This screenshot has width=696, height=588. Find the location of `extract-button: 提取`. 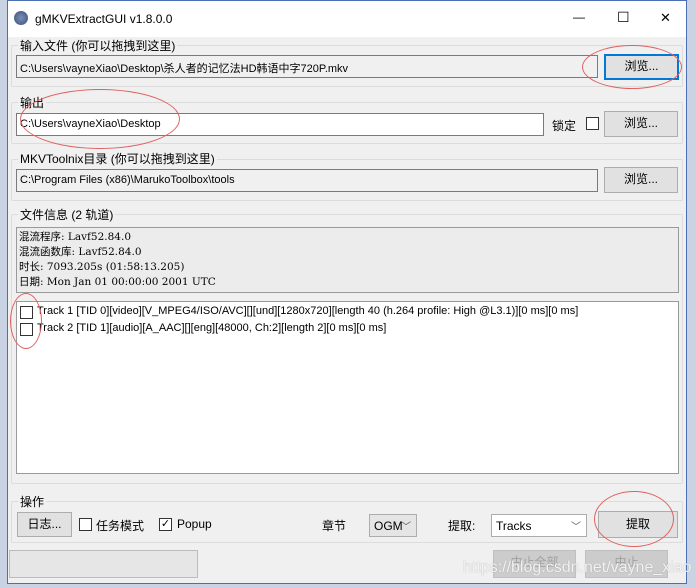

extract-button: 提取 is located at coordinates (638, 524).